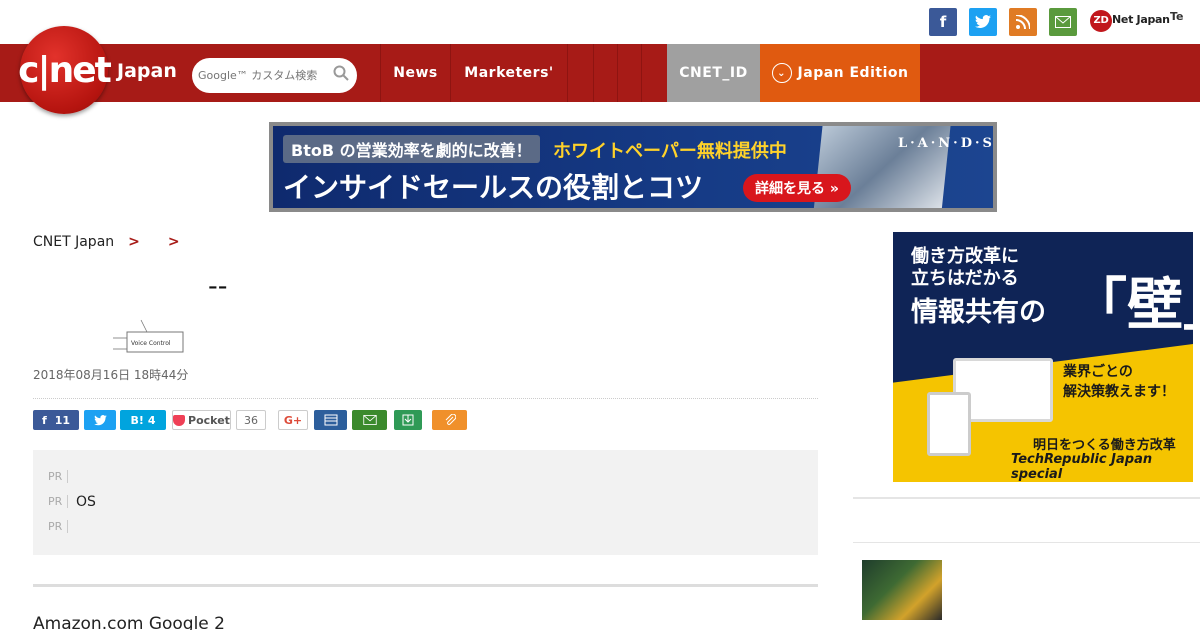 The width and height of the screenshot is (1200, 630). Describe the element at coordinates (1104, 445) in the screenshot. I see `ad-tagline: 明日をつくる働き方改革` at that location.